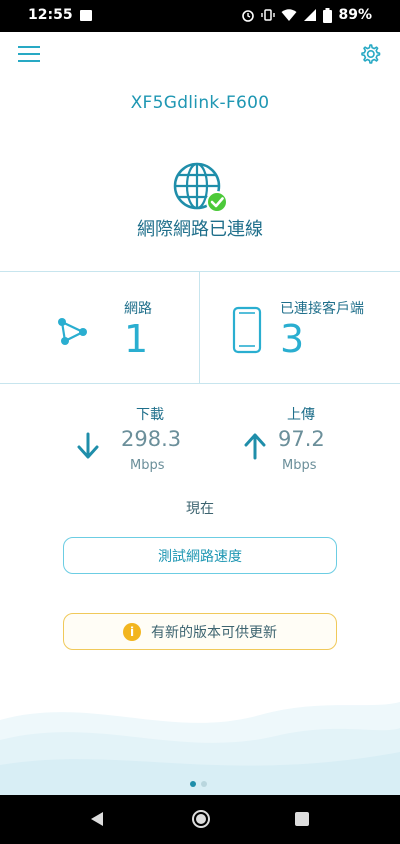 The height and width of the screenshot is (844, 400). What do you see at coordinates (310, 15) in the screenshot?
I see `signal-icon` at bounding box center [310, 15].